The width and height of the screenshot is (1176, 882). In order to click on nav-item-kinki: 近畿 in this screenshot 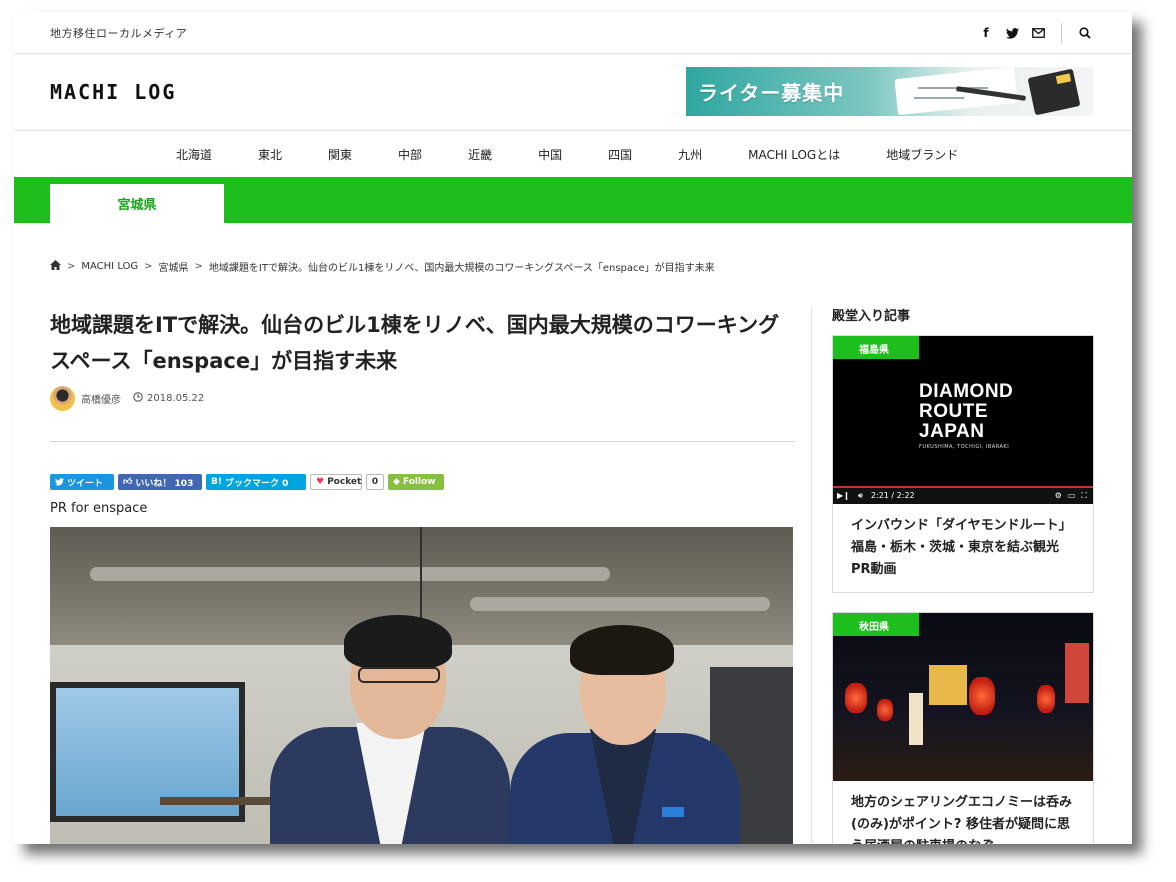, I will do `click(480, 154)`.